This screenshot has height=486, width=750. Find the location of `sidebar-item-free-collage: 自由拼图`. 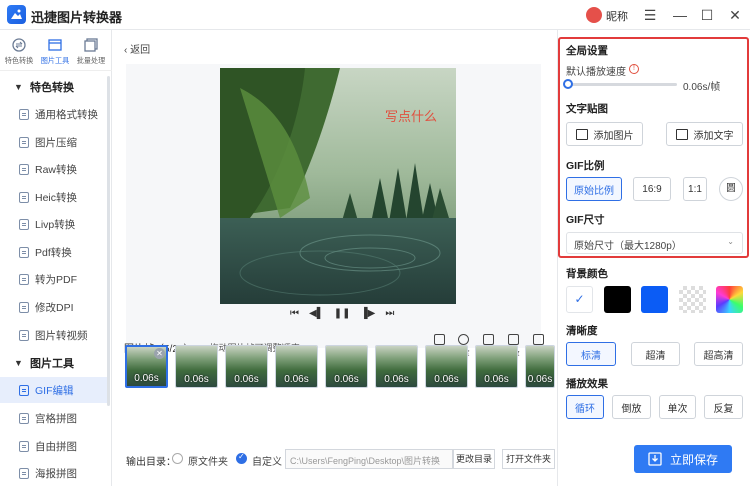

sidebar-item-free-collage: 自由拼图 is located at coordinates (55, 446).